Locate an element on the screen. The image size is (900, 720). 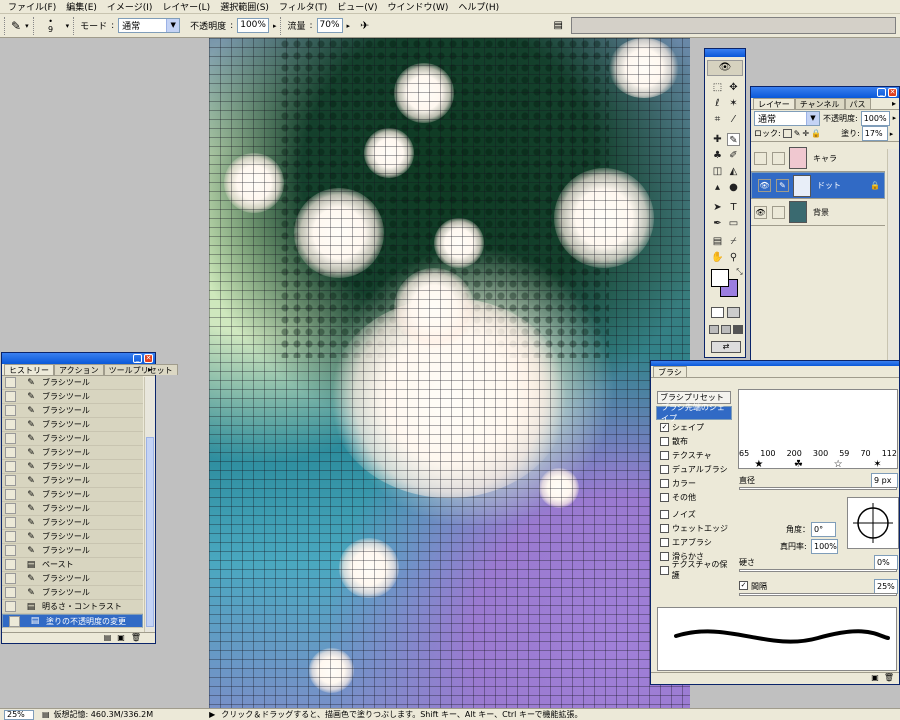
brush-tip-shape-icon: ☘ is located at coordinates (798, 464).